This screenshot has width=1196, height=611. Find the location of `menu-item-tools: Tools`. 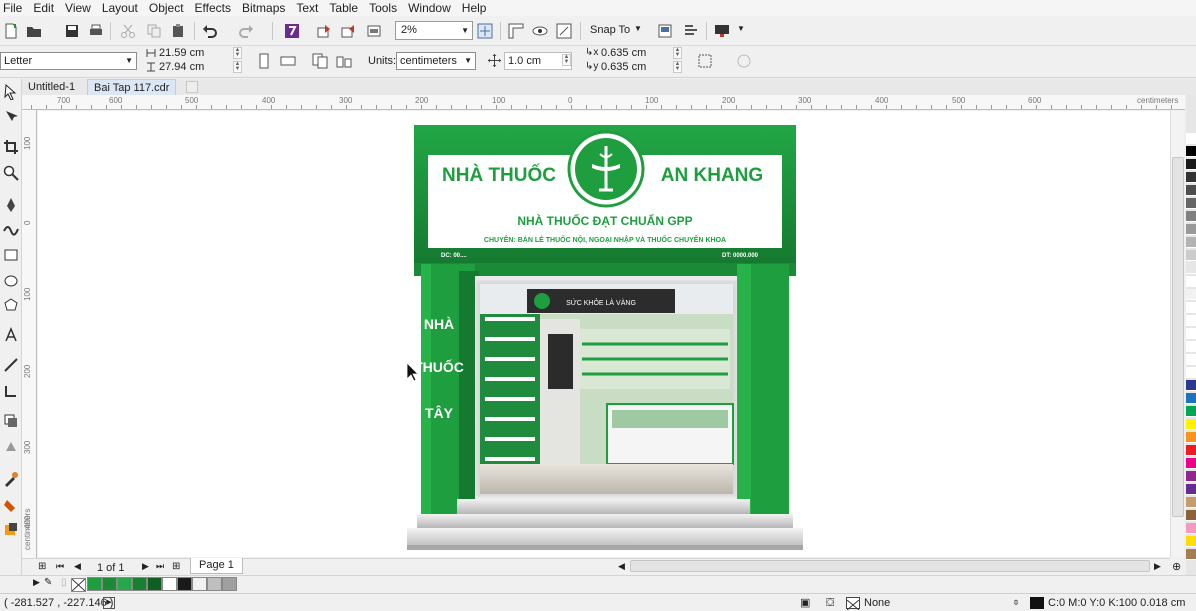

menu-item-tools: Tools is located at coordinates (384, 8).